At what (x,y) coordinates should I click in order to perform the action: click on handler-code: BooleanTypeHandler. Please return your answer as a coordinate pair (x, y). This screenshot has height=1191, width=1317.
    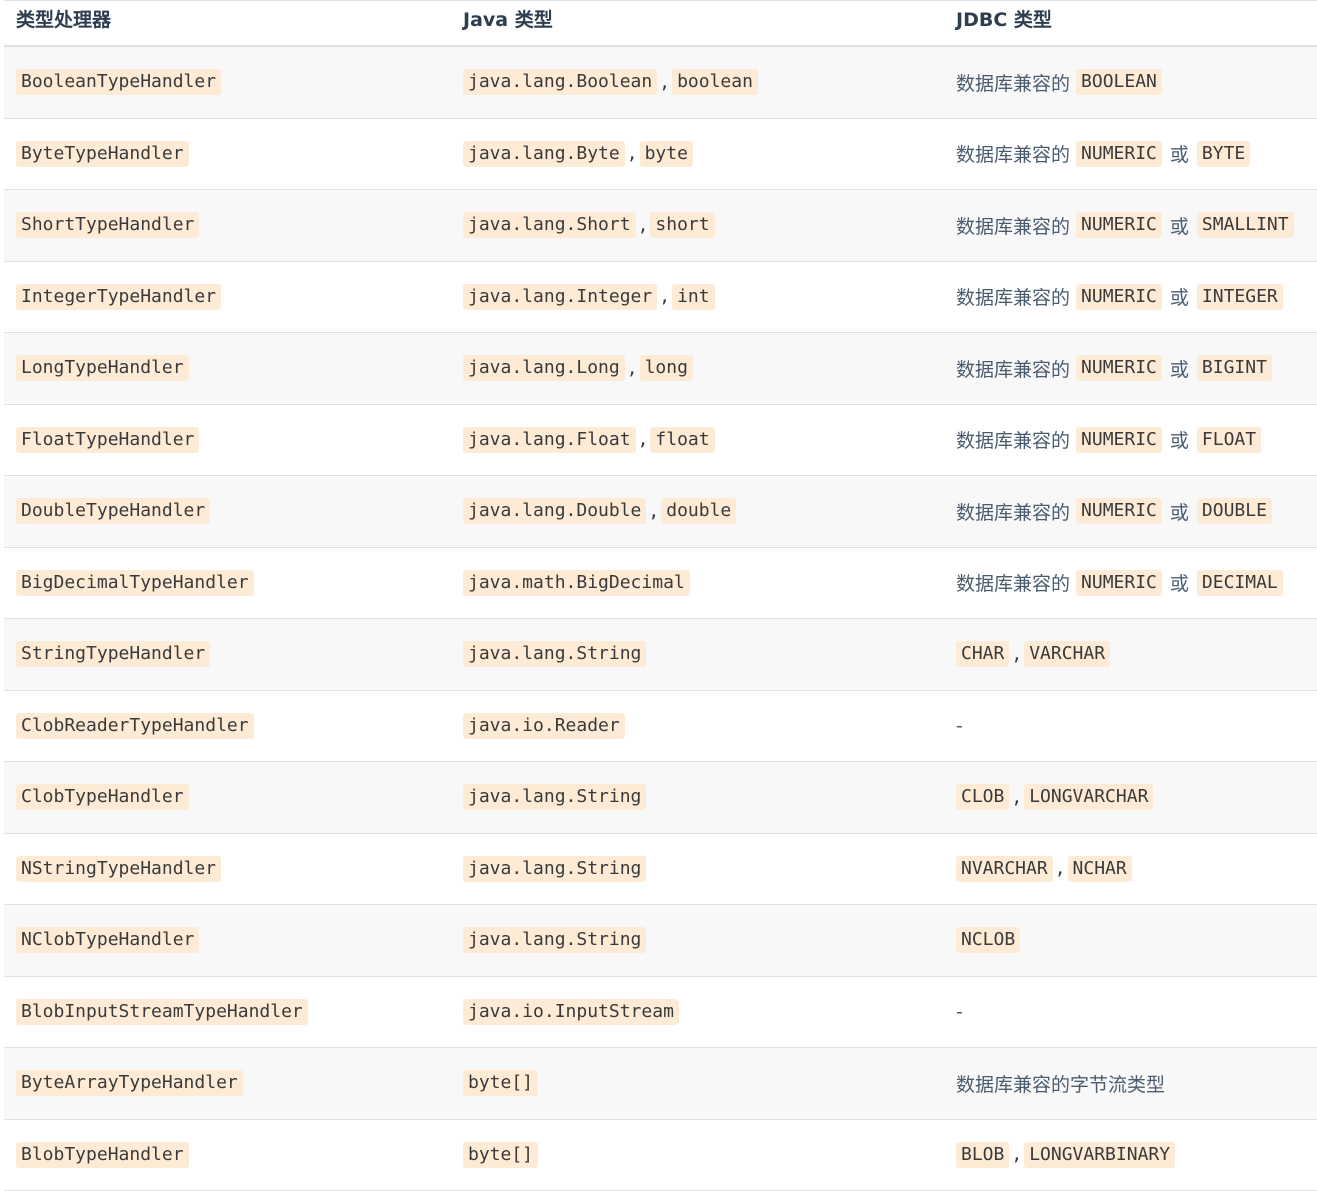
    Looking at the image, I should click on (118, 82).